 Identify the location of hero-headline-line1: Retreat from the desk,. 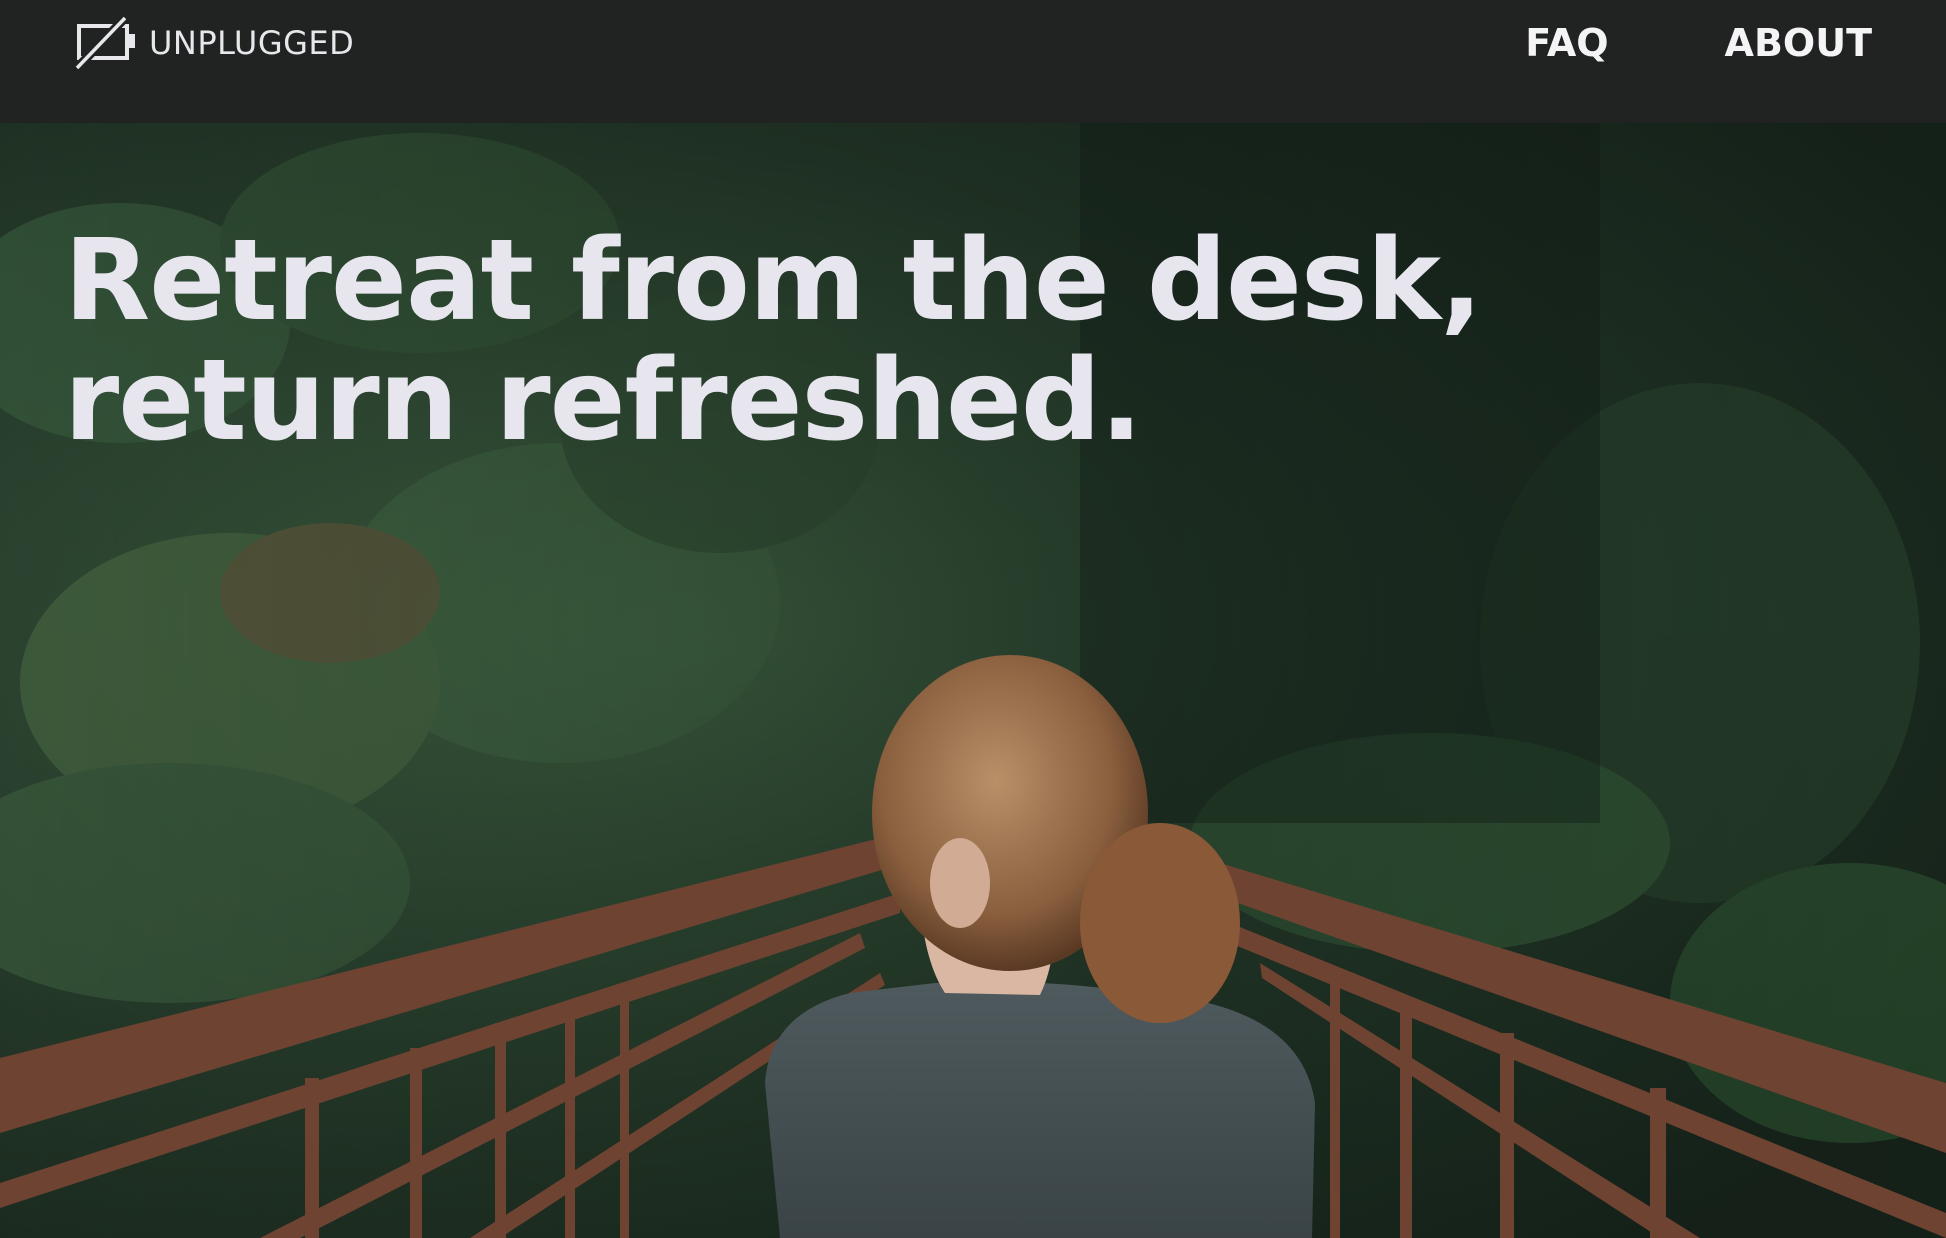
(773, 281).